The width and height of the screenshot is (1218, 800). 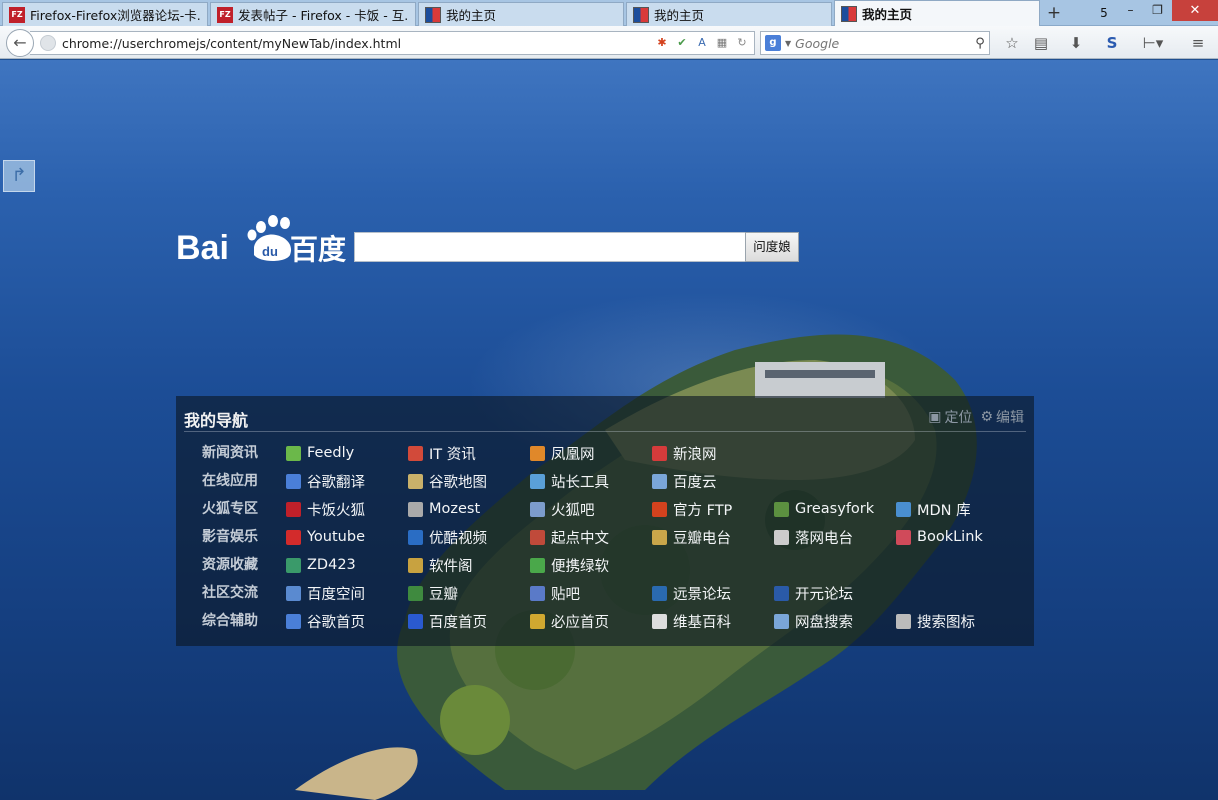 I want to click on baidu-search-input, so click(x=550, y=247).